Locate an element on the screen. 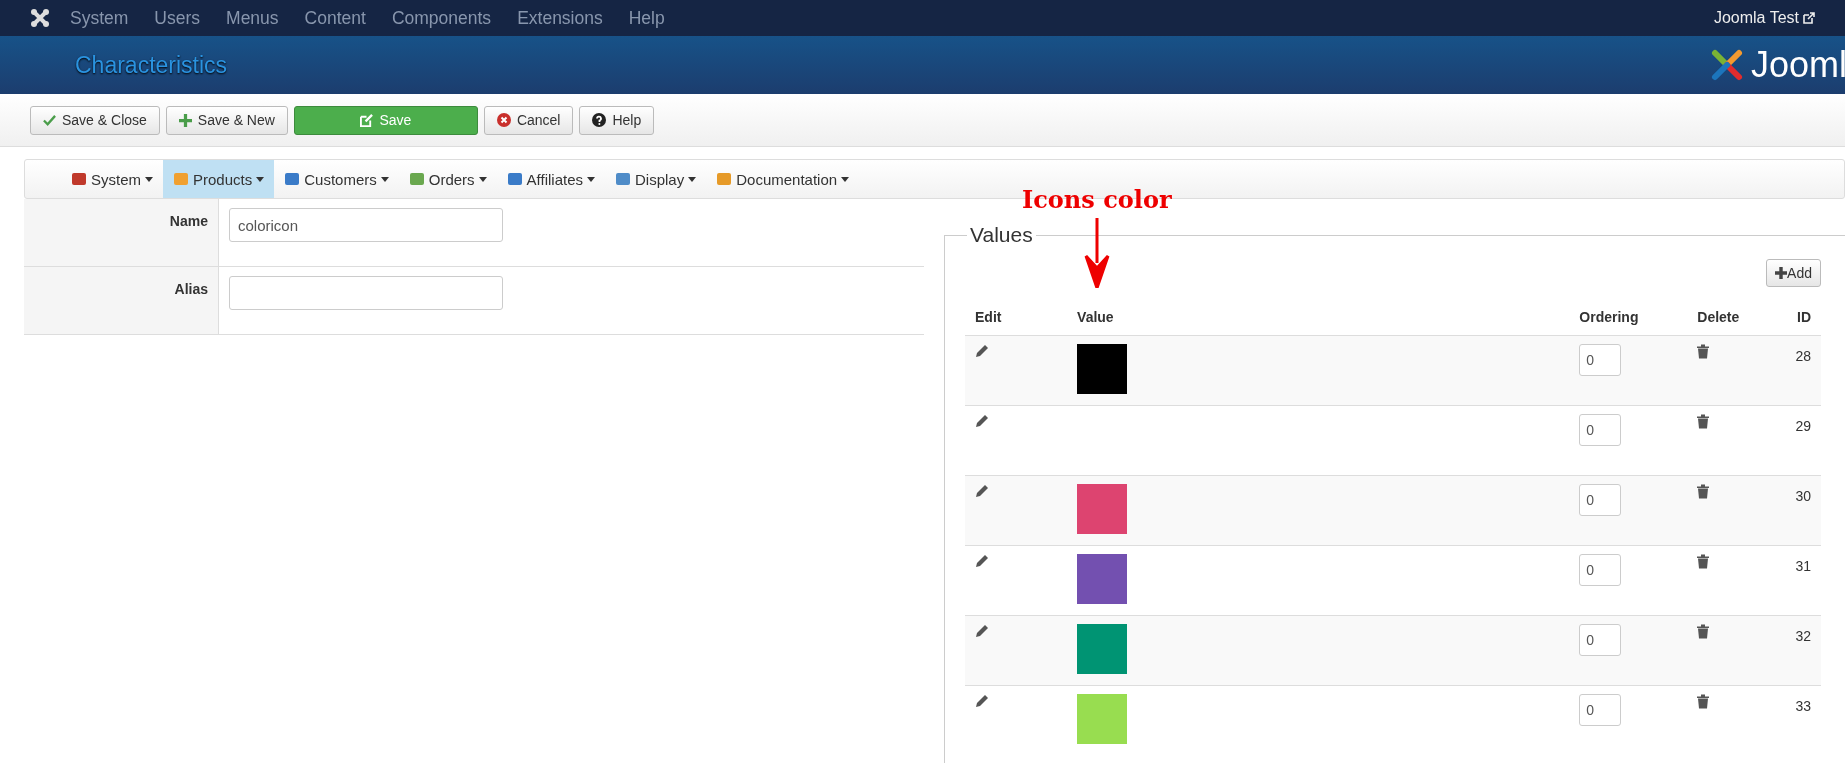 The image size is (1845, 763). top-menu-item: Menus is located at coordinates (252, 18).